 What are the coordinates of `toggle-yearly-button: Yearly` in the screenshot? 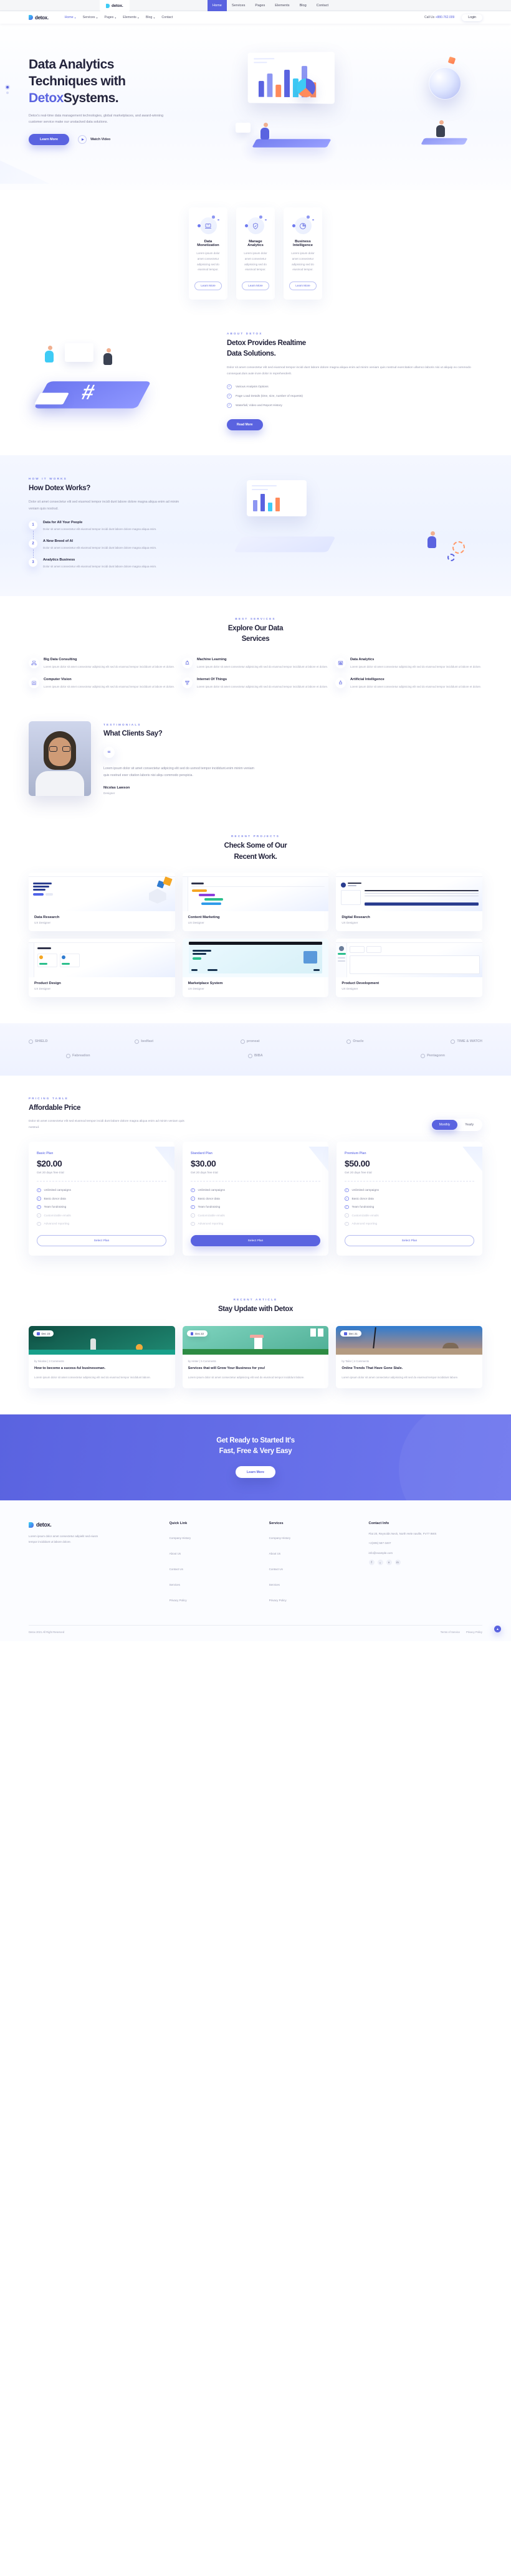 It's located at (469, 1125).